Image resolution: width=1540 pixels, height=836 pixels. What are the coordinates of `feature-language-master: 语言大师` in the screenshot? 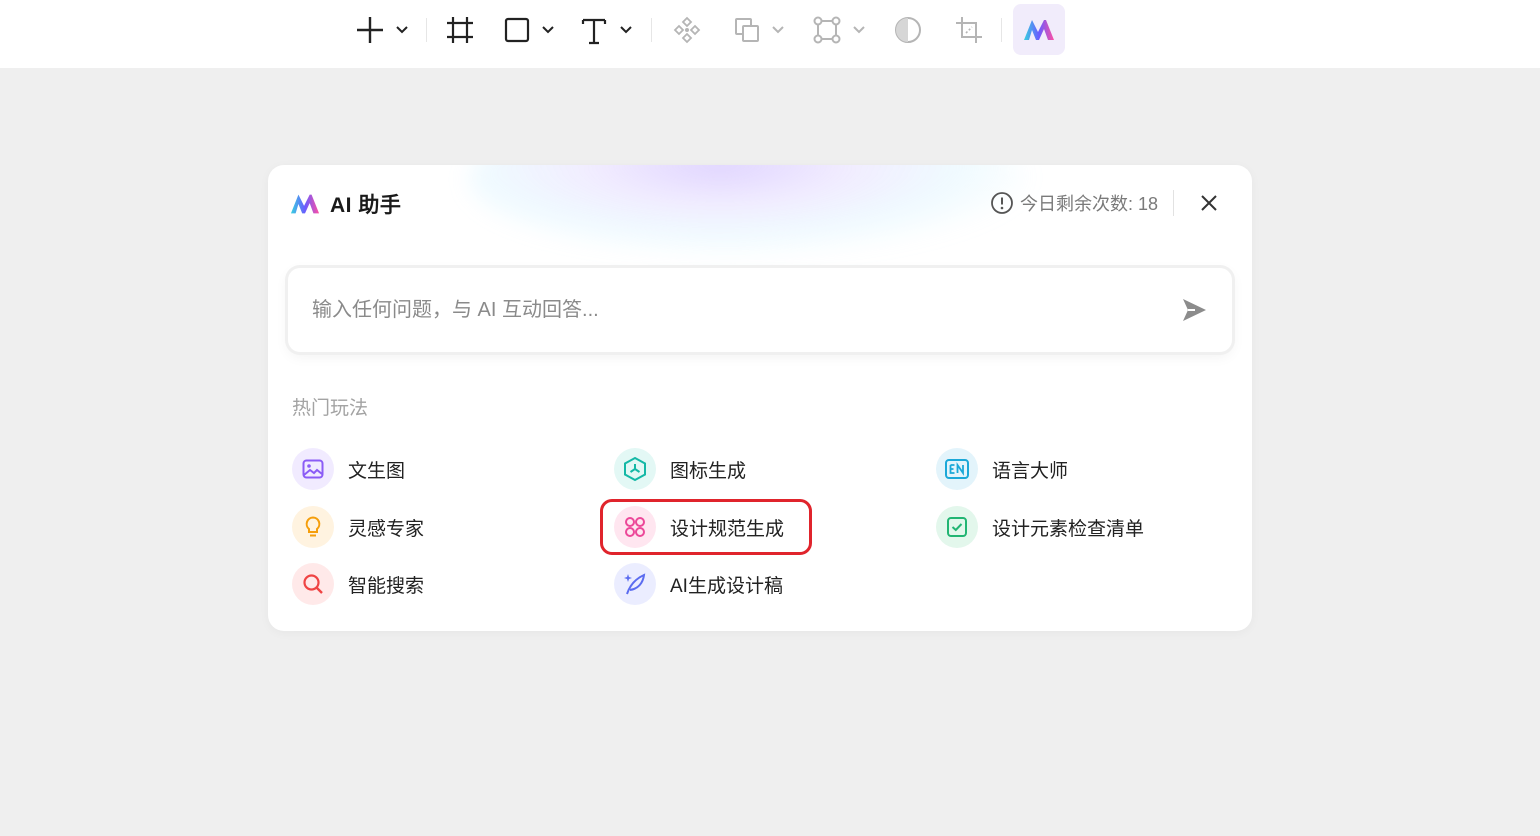 It's located at (1002, 469).